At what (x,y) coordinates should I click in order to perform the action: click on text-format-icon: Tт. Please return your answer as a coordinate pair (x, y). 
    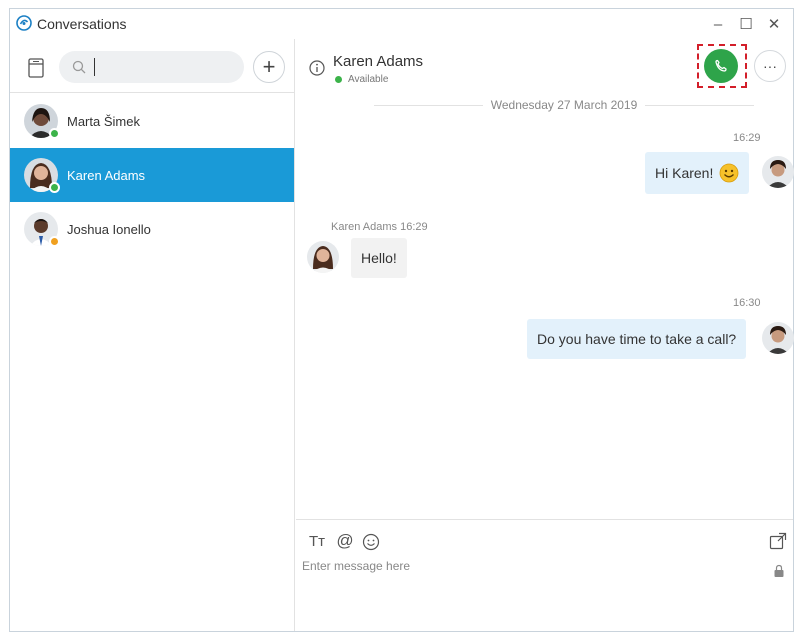
    Looking at the image, I should click on (317, 541).